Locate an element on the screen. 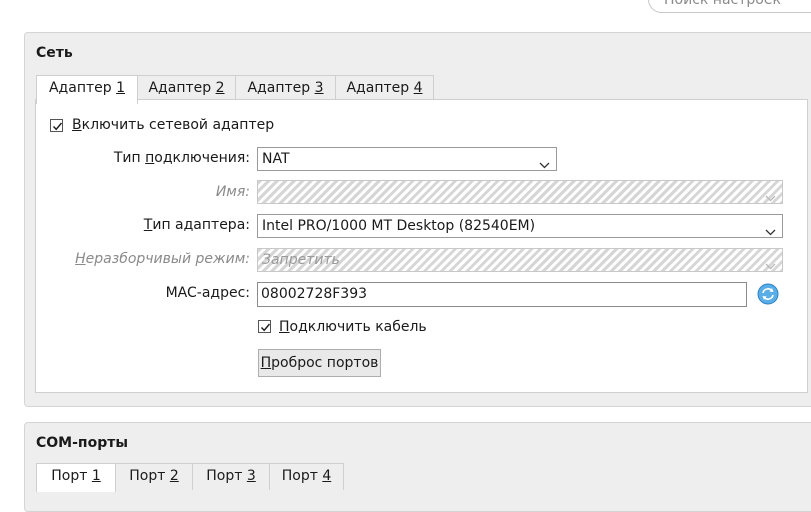 This screenshot has height=512, width=811. label-key: Н is located at coordinates (80, 259).